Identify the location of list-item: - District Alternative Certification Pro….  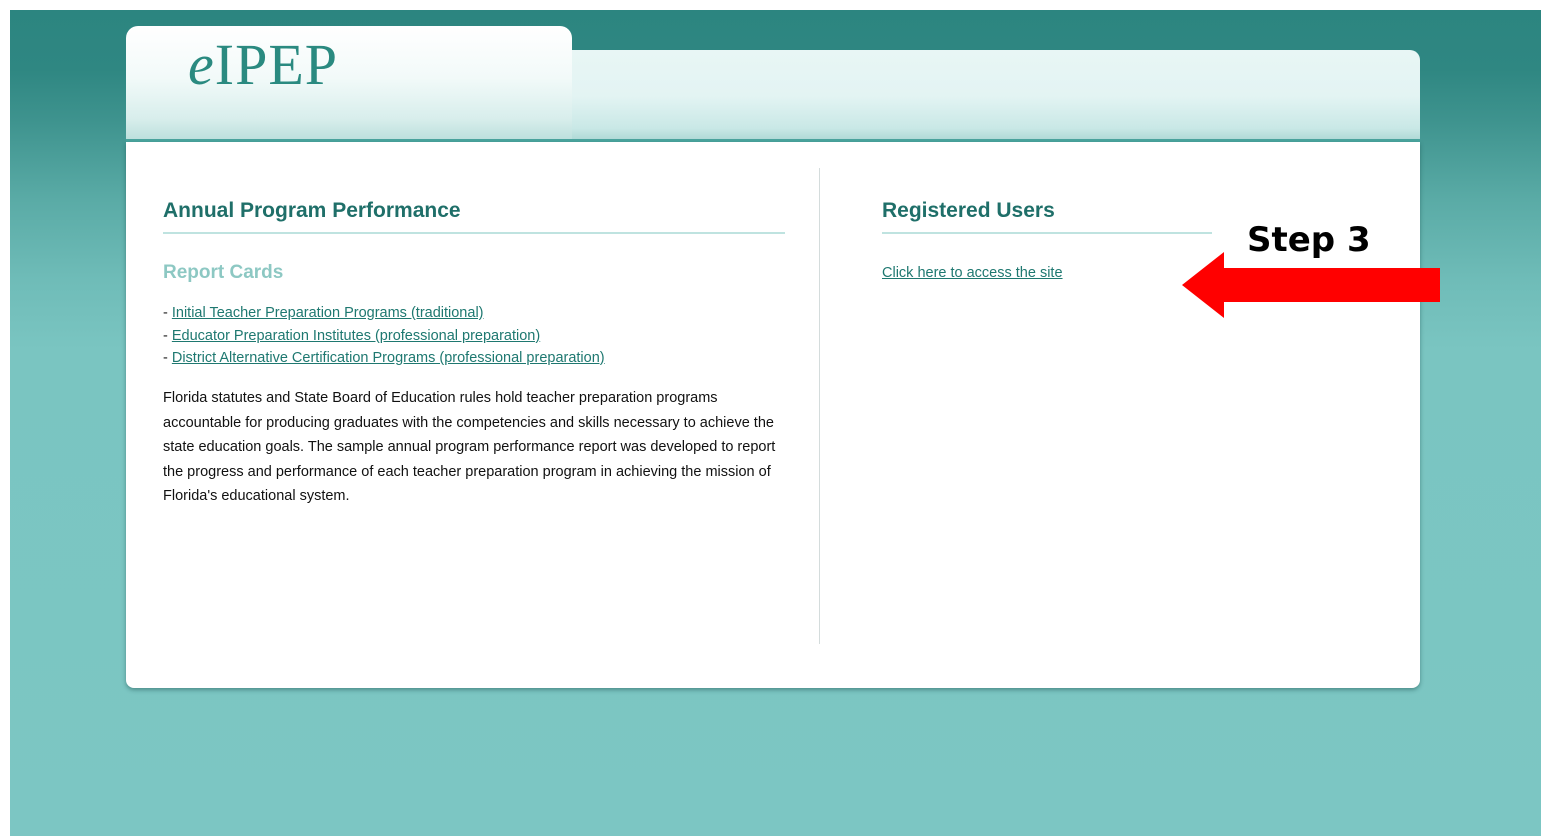
(384, 358).